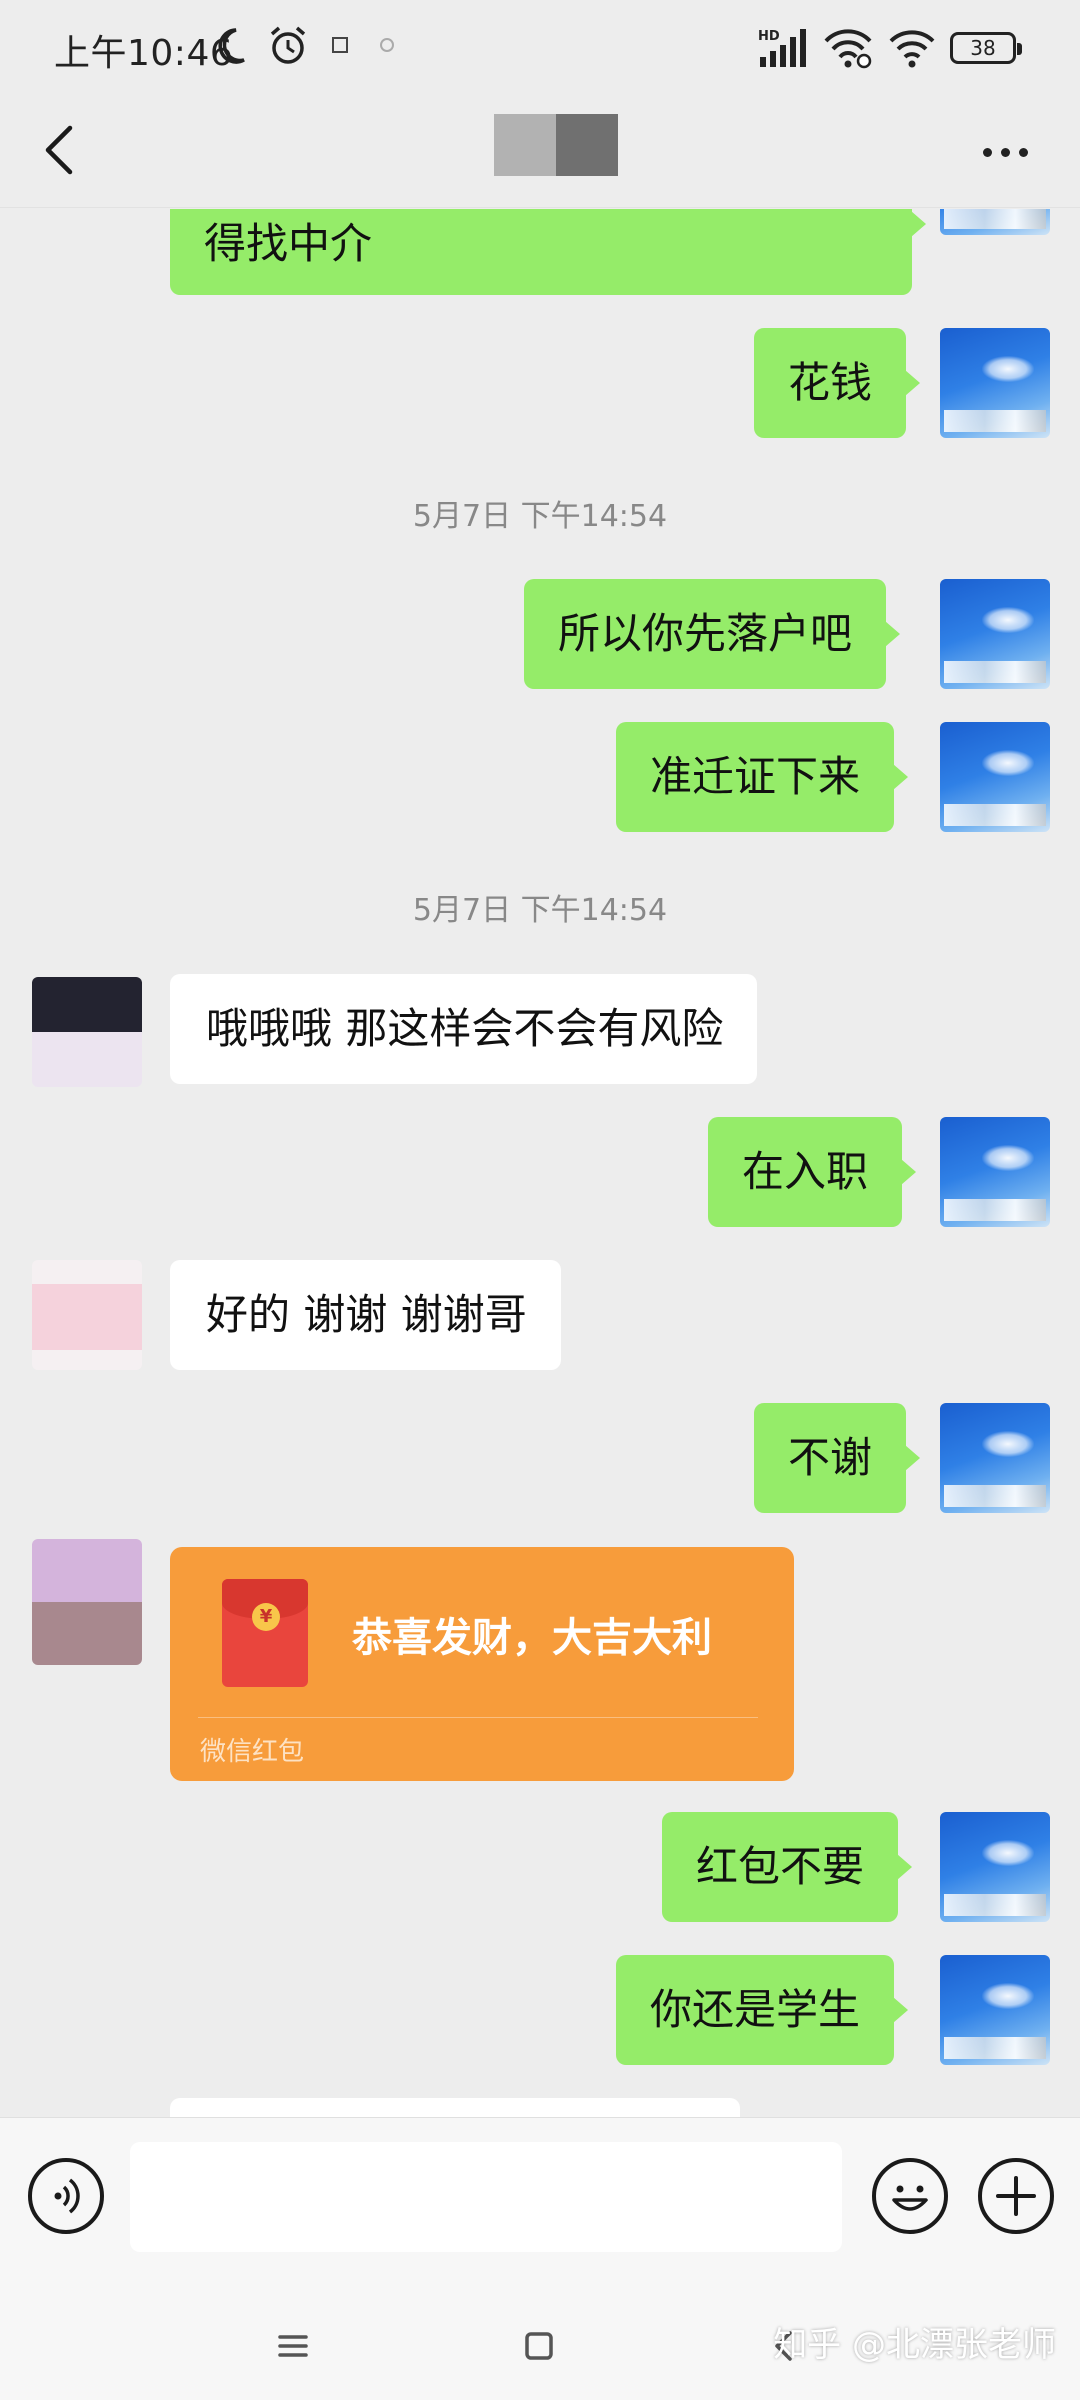 The height and width of the screenshot is (2400, 1080). I want to click on message-outgoing: 所以你先落户吧, so click(712, 634).